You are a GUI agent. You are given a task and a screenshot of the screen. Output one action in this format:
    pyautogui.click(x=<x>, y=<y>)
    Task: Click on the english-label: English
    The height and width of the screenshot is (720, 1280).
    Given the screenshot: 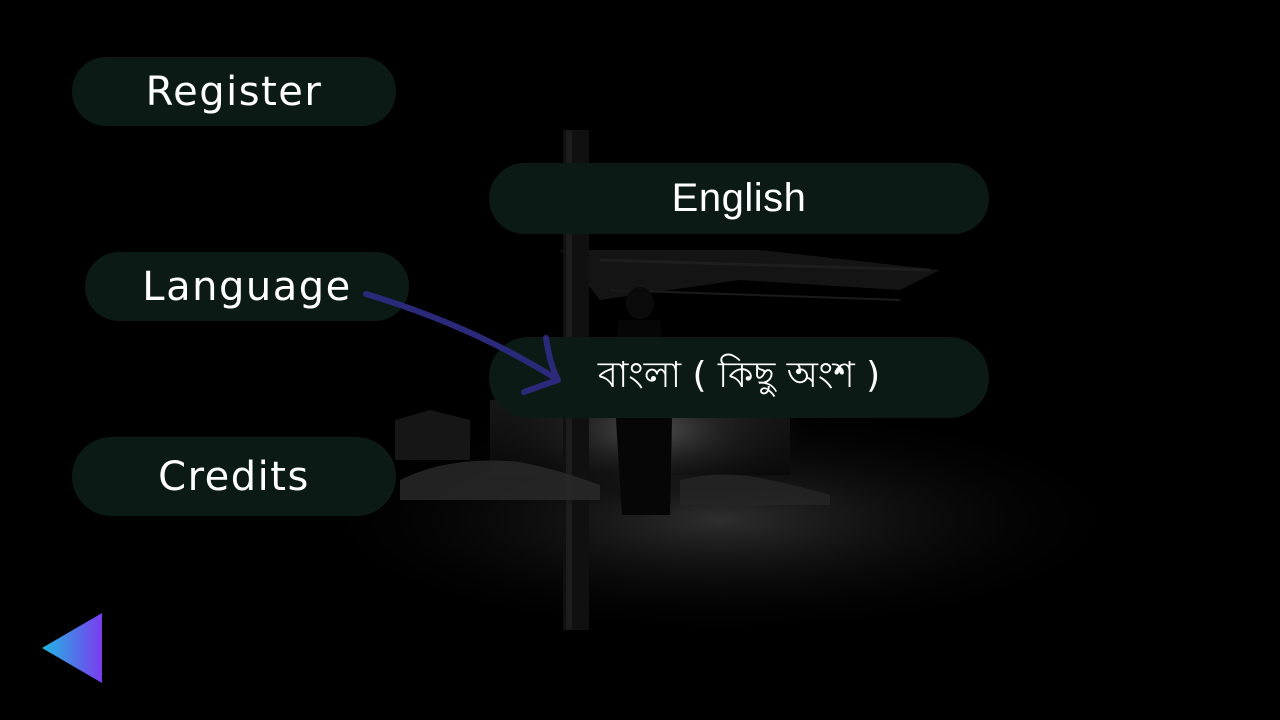 What is the action you would take?
    pyautogui.click(x=739, y=198)
    